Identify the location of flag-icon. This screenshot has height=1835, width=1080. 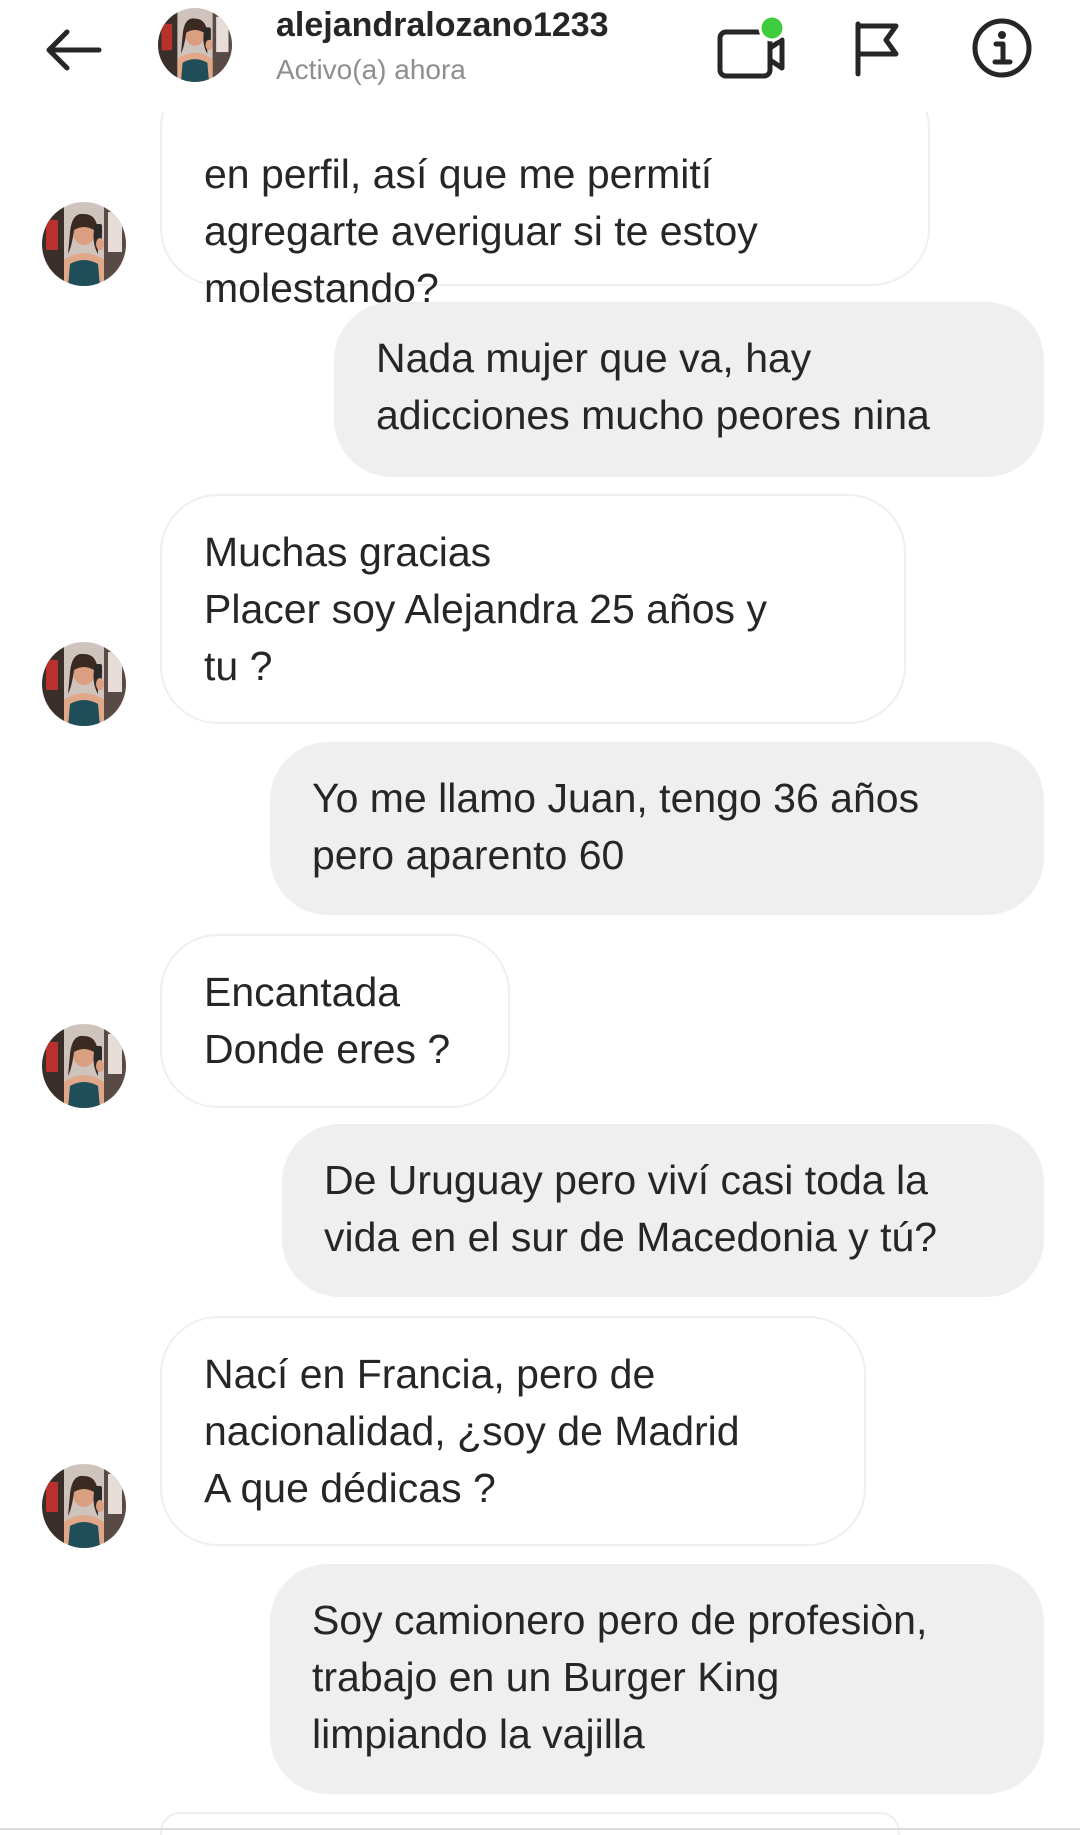
(877, 49).